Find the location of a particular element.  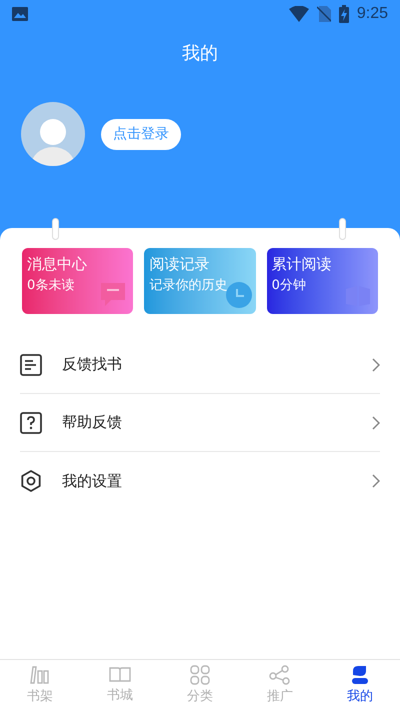

stat-card: 累计阅读 0分钟 is located at coordinates (322, 281).